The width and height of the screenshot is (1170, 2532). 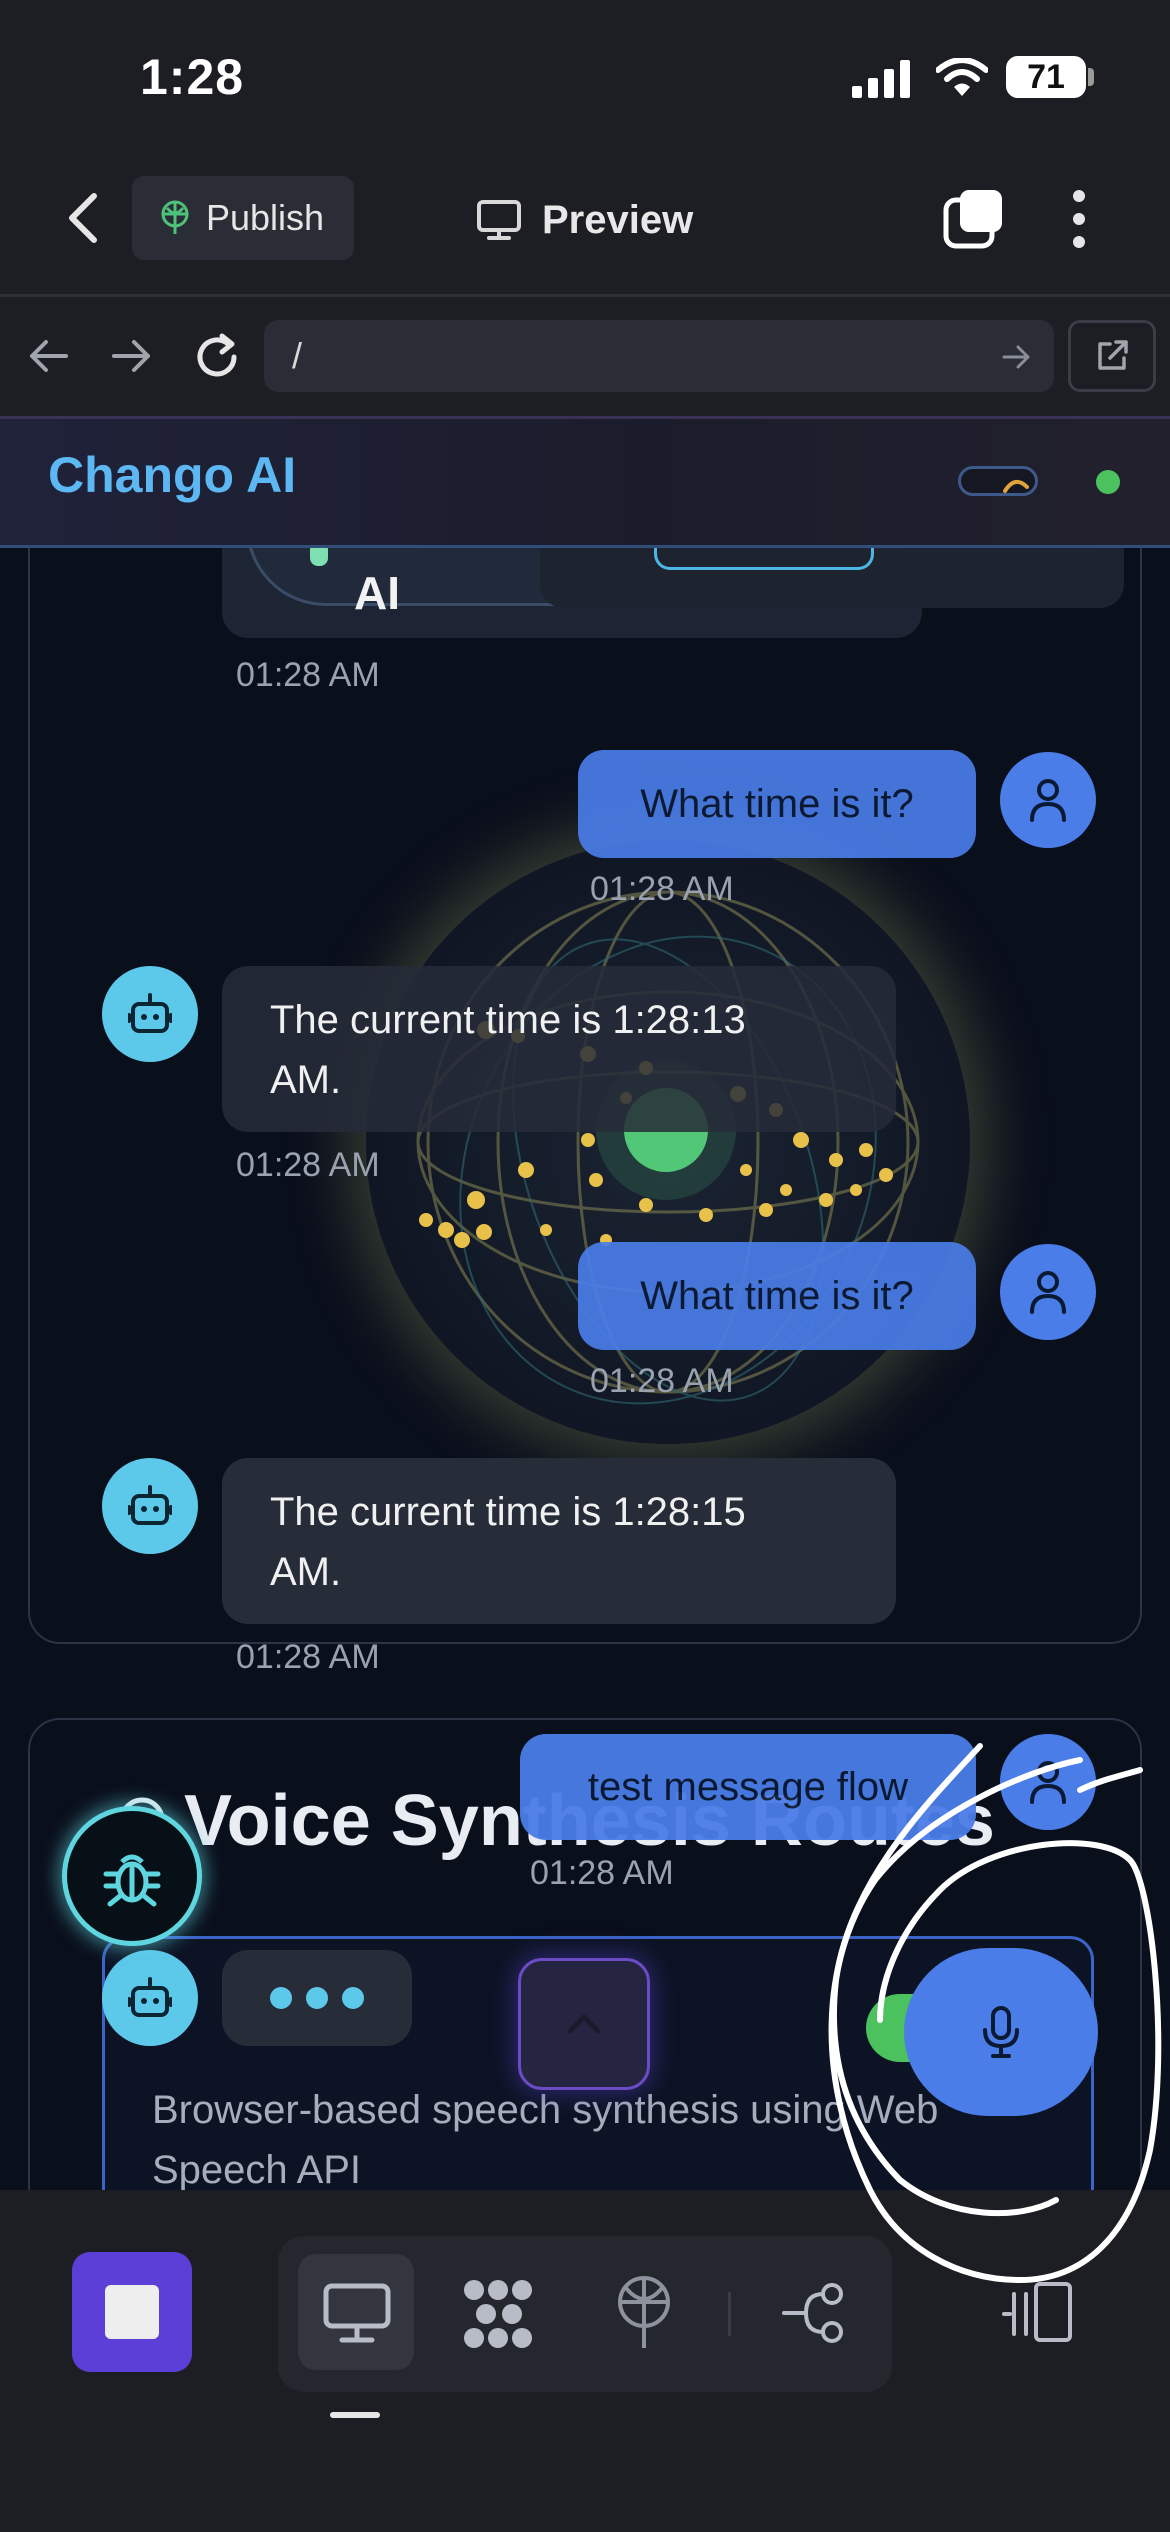 I want to click on theme-toggle, so click(x=998, y=481).